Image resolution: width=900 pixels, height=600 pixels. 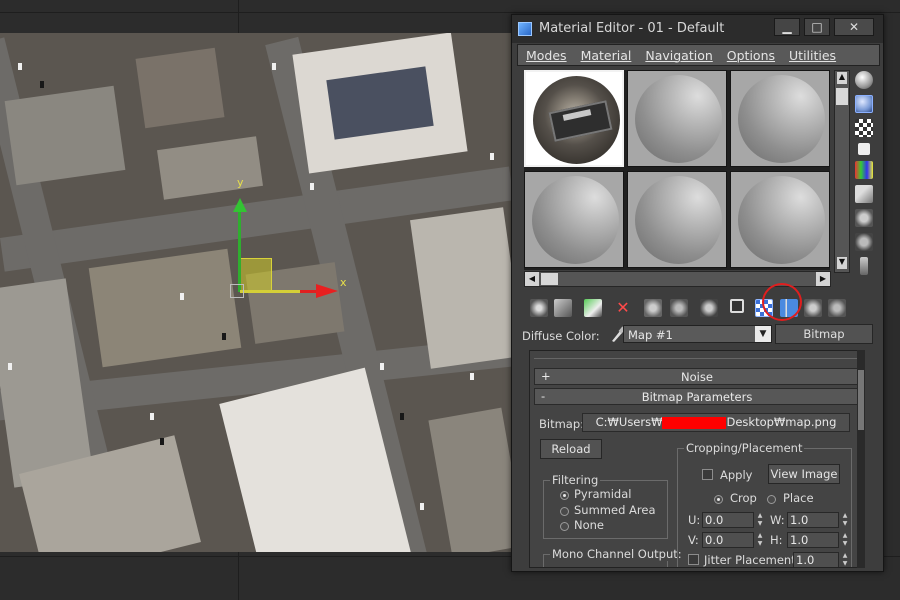 What do you see at coordinates (606, 55) in the screenshot?
I see `menu-material: Material` at bounding box center [606, 55].